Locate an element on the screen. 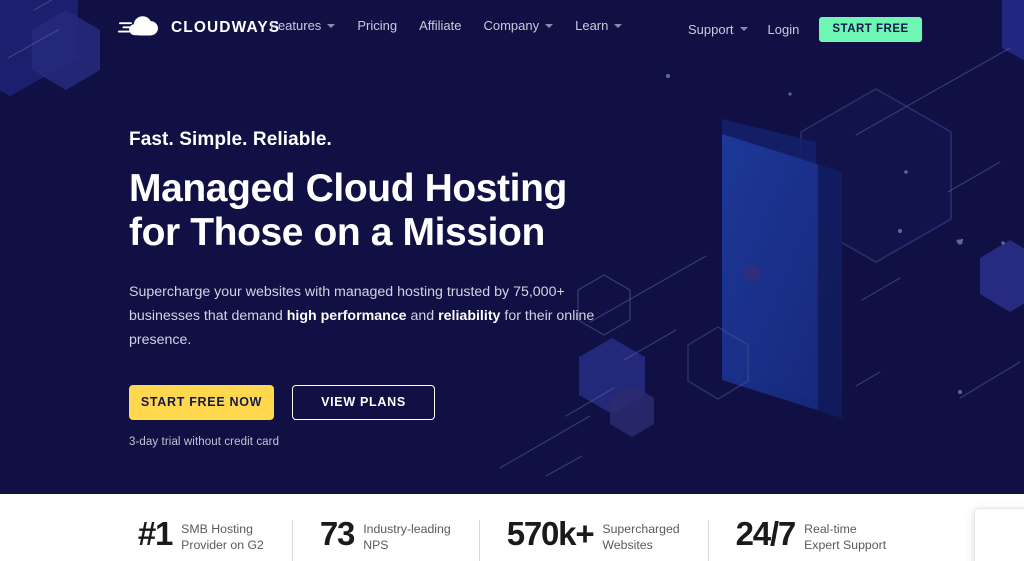  stat-label-line-2: NPS is located at coordinates (376, 545).